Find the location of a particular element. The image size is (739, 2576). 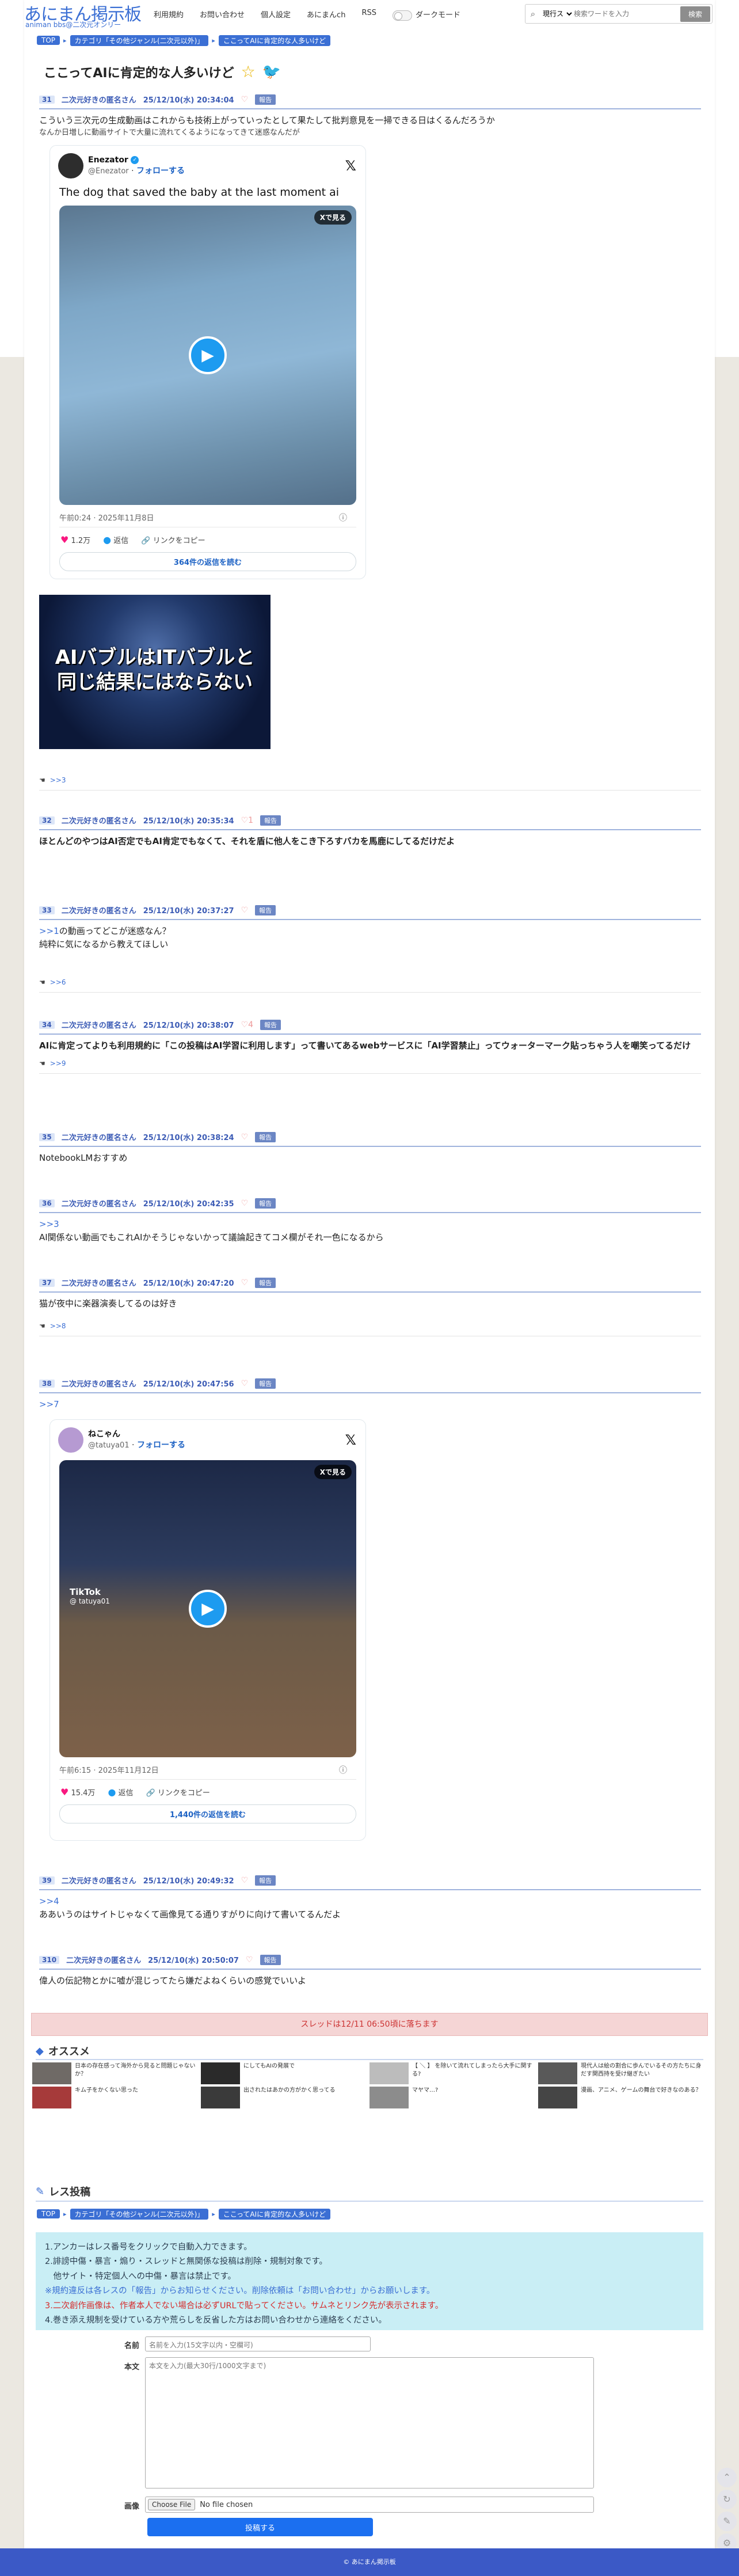

reply-anchor-link: >>3 is located at coordinates (58, 780).